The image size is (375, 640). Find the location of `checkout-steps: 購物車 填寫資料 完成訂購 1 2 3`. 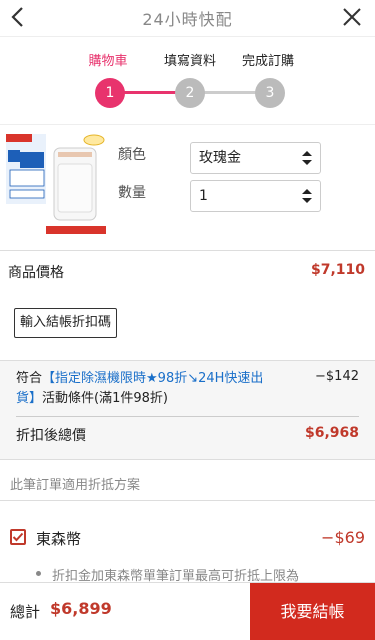

checkout-steps: 購物車 填寫資料 完成訂購 1 2 3 is located at coordinates (187, 79).